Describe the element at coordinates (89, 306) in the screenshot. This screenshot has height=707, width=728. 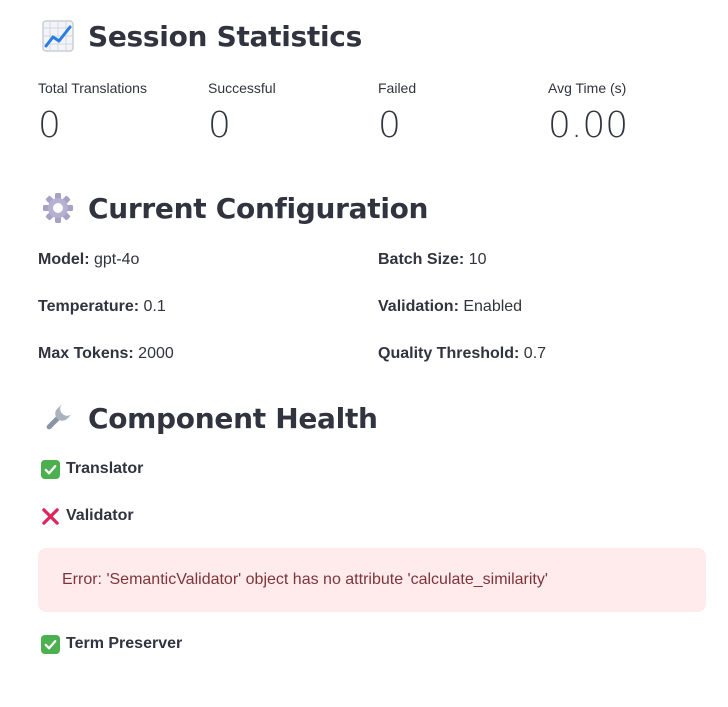
I see `config-key: Temperature:` at that location.